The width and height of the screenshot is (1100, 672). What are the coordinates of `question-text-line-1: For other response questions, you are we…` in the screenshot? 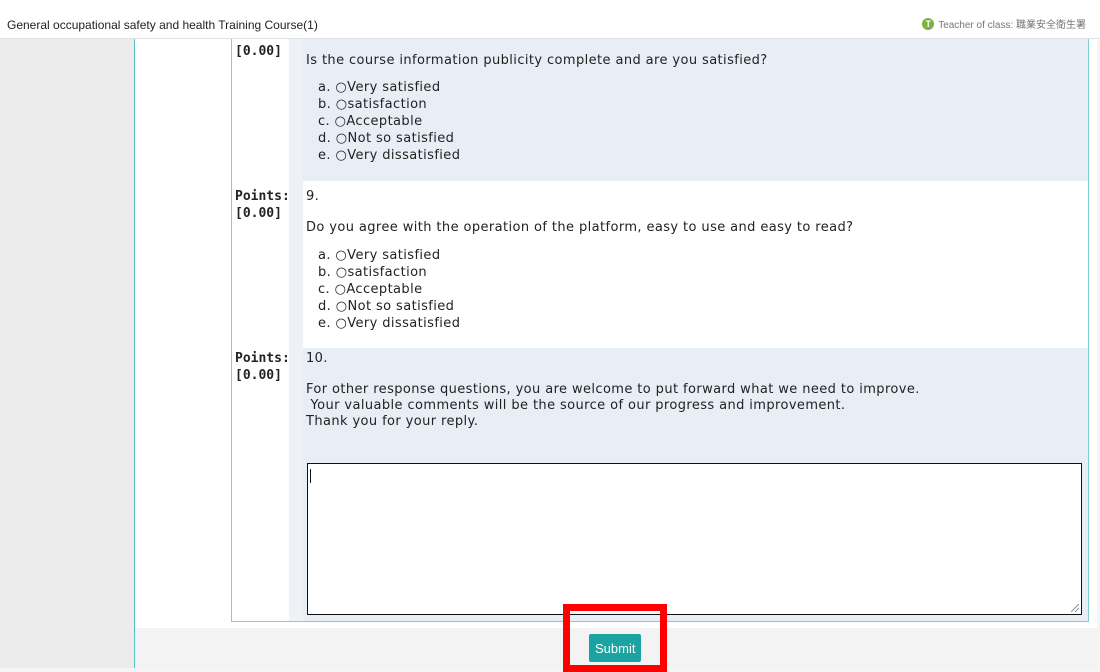 It's located at (613, 389).